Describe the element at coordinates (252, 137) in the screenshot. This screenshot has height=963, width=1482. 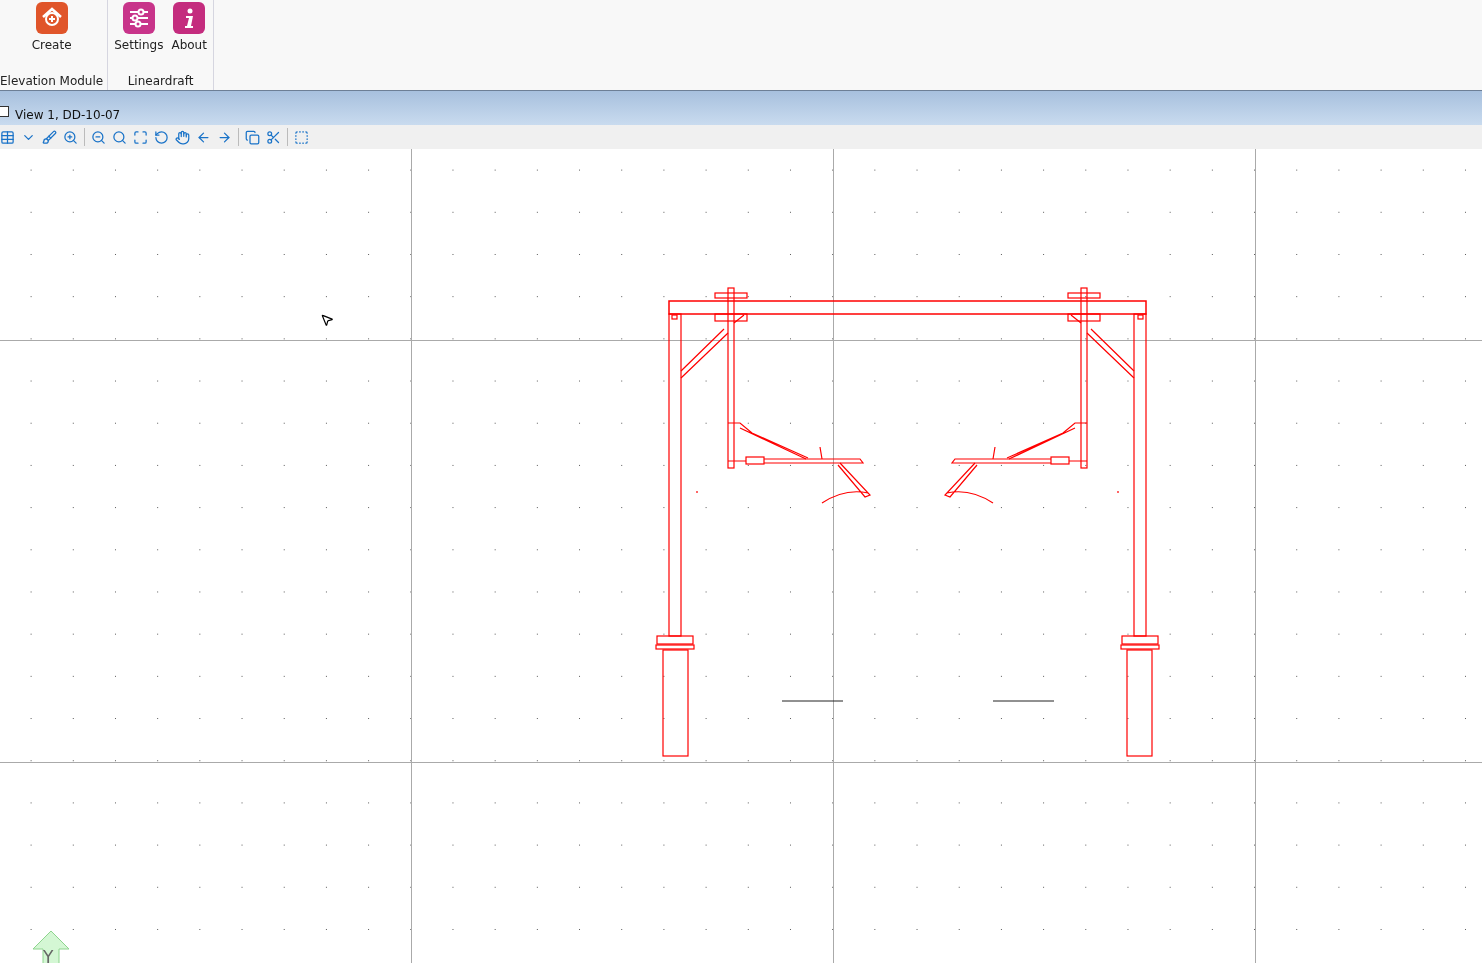
I see `copy-icon` at that location.